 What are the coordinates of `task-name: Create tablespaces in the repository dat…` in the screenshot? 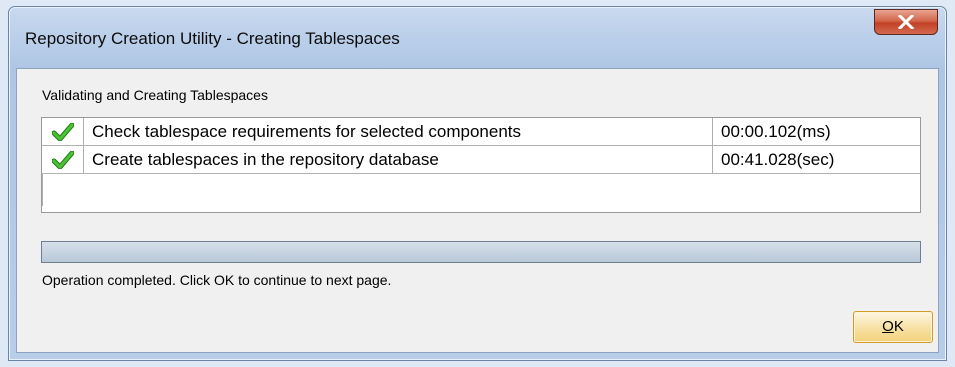 It's located at (398, 160).